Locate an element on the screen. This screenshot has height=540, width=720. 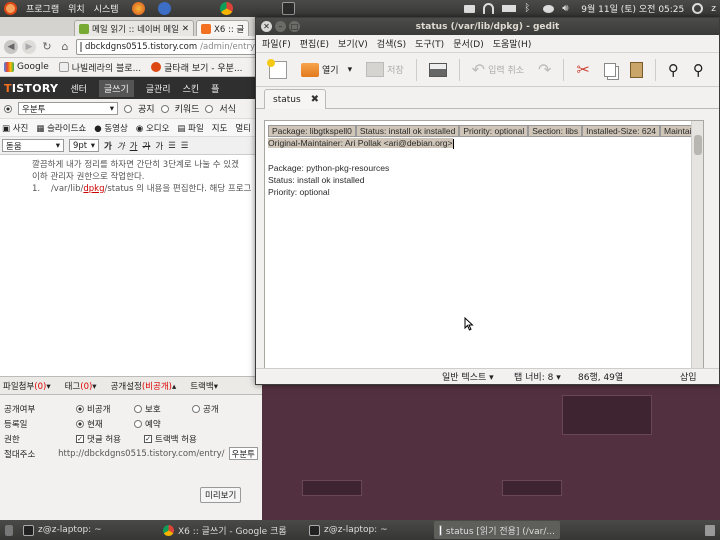
menu-tools: 도구(T) is located at coordinates (429, 43).